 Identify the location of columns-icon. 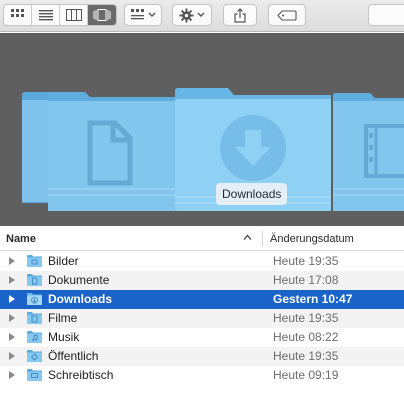
(73, 15).